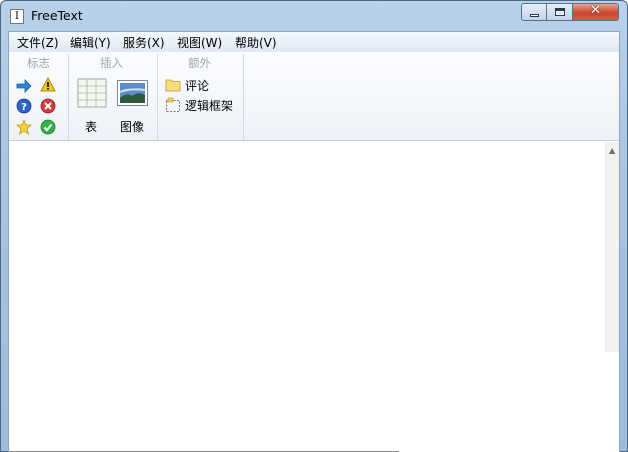 The image size is (628, 452). What do you see at coordinates (24, 86) in the screenshot?
I see `arrow-right-icon` at bounding box center [24, 86].